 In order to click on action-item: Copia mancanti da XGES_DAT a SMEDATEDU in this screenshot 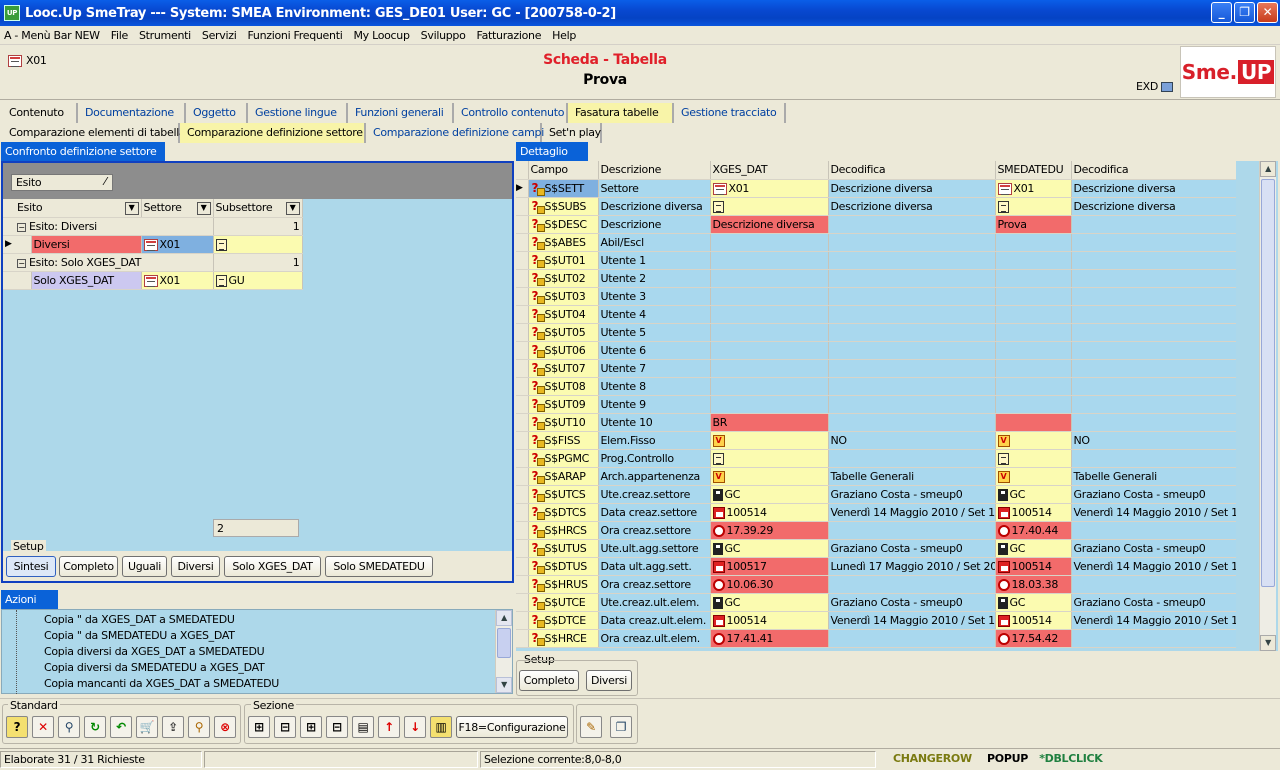, I will do `click(161, 683)`.